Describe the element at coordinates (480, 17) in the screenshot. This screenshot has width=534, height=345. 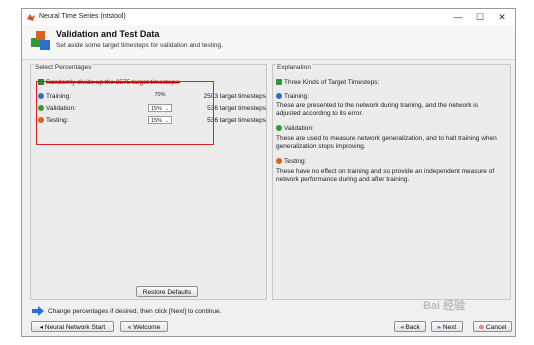
I see `maximize-button: ☐` at that location.